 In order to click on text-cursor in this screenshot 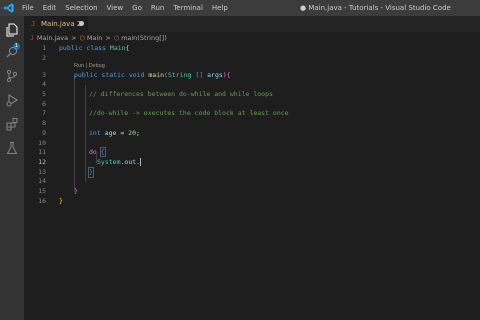, I will do `click(141, 161)`.